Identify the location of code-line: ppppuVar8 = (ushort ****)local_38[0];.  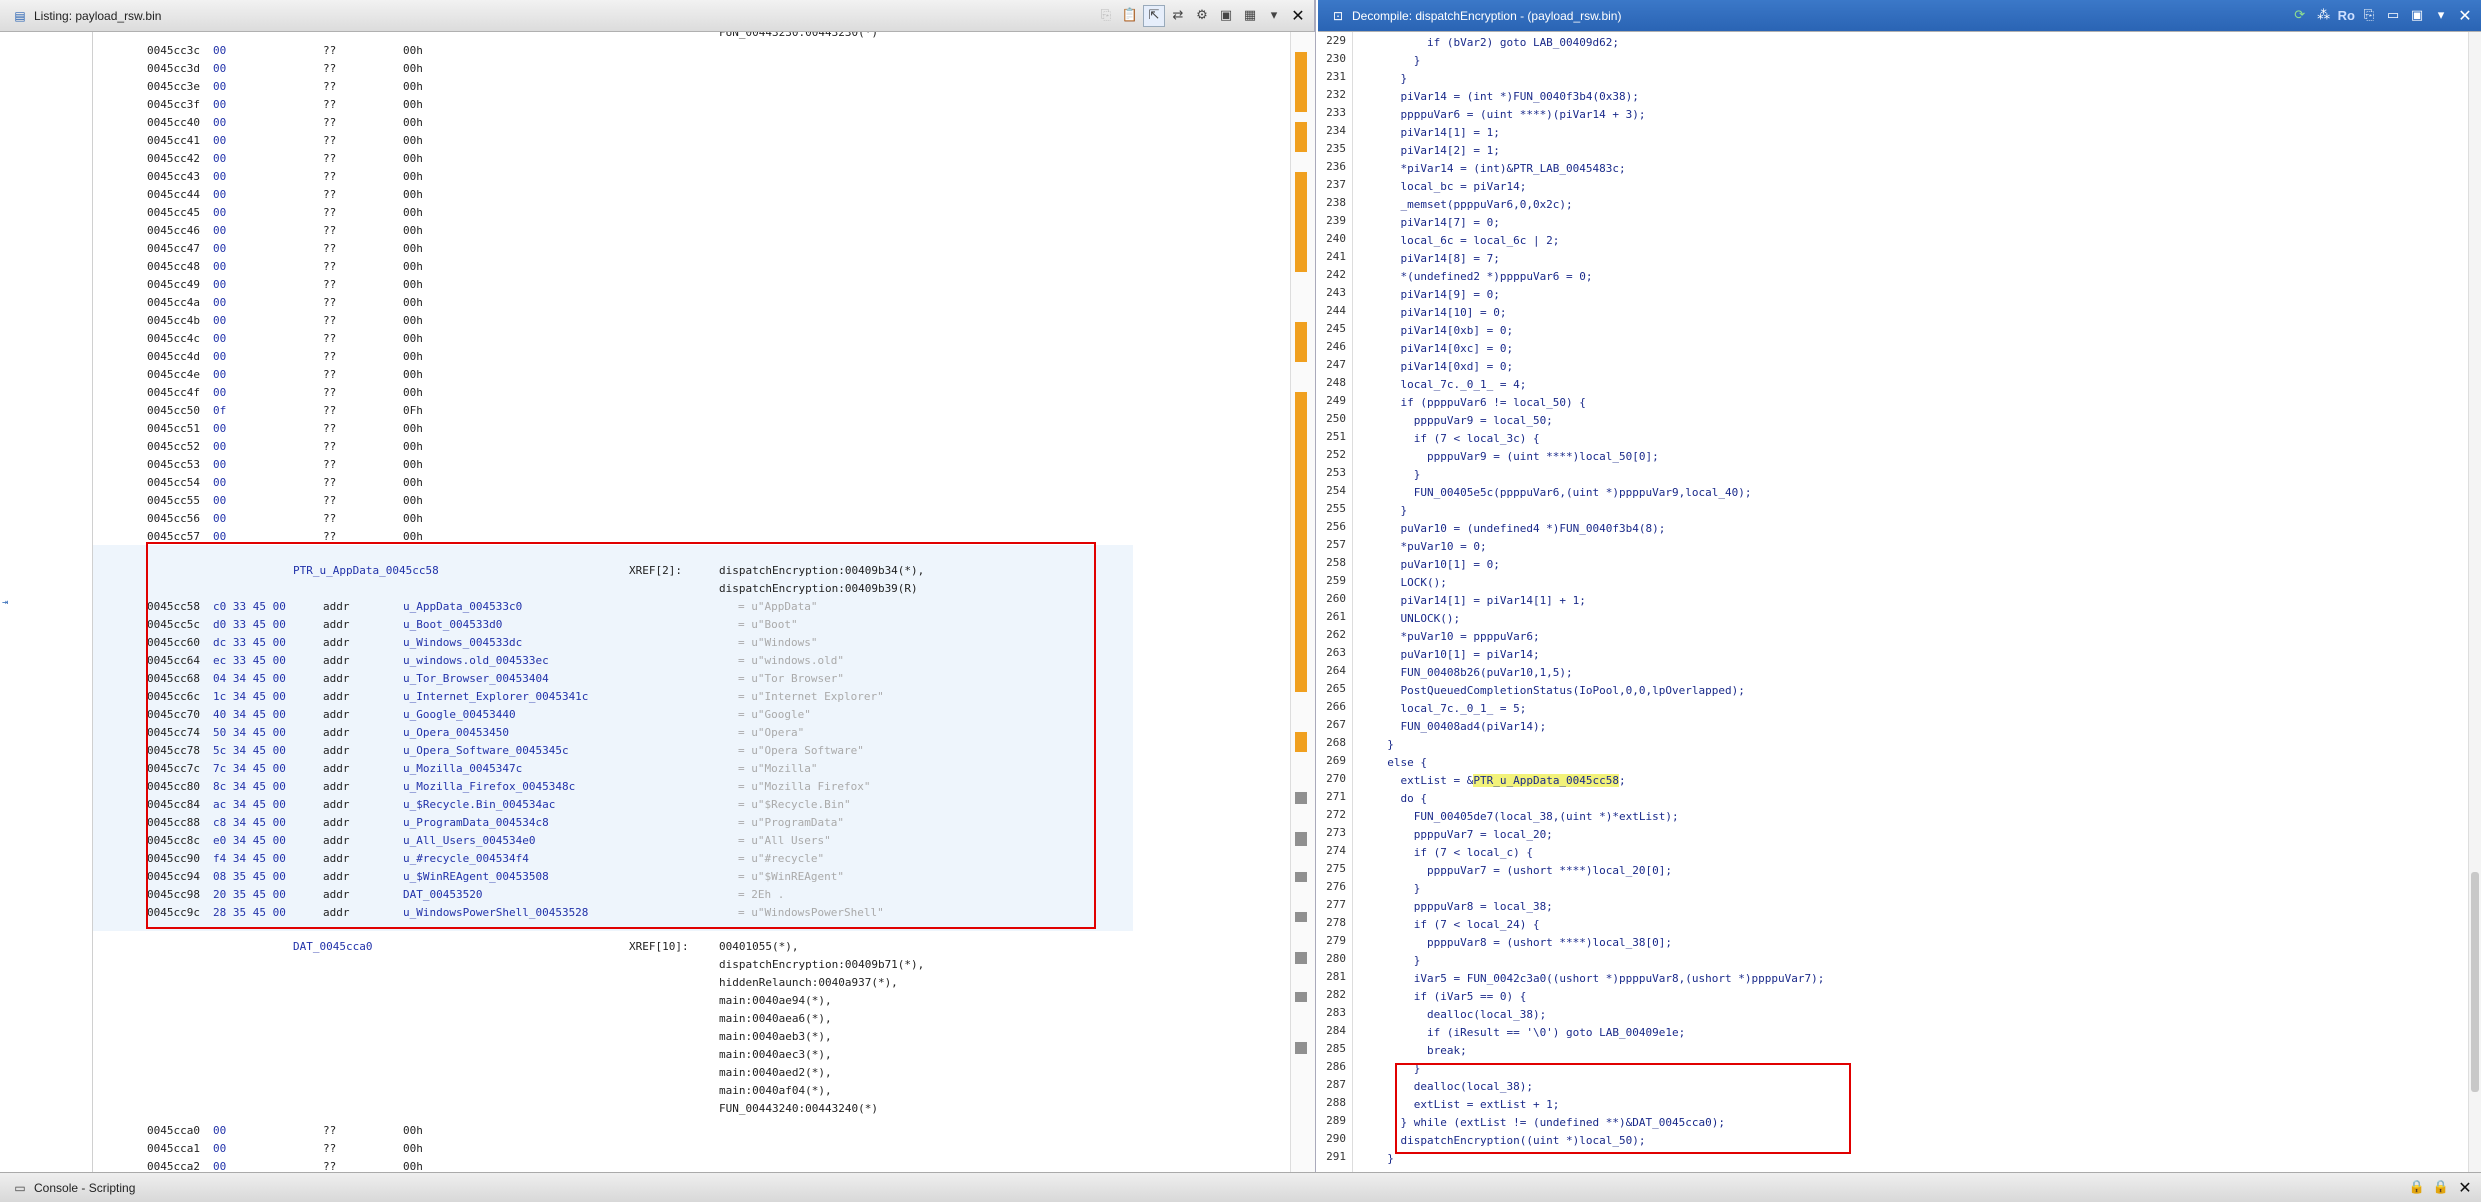
(1523, 943).